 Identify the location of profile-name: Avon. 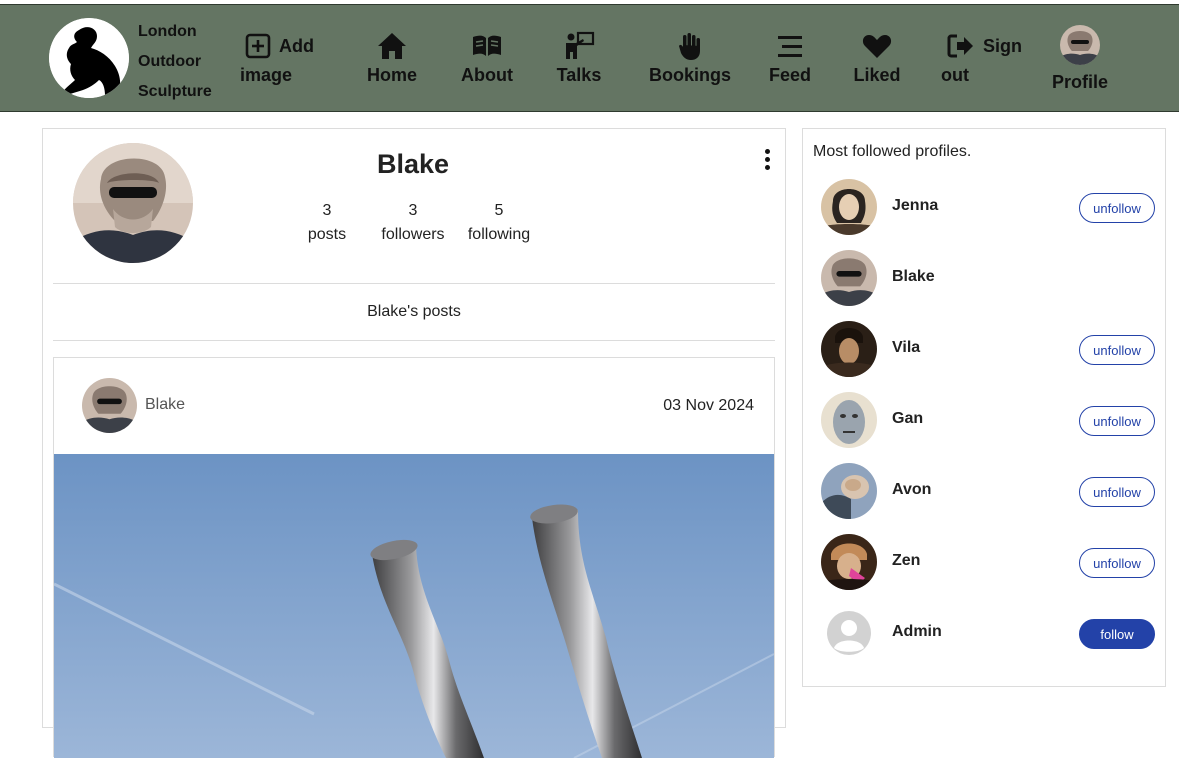
(911, 490).